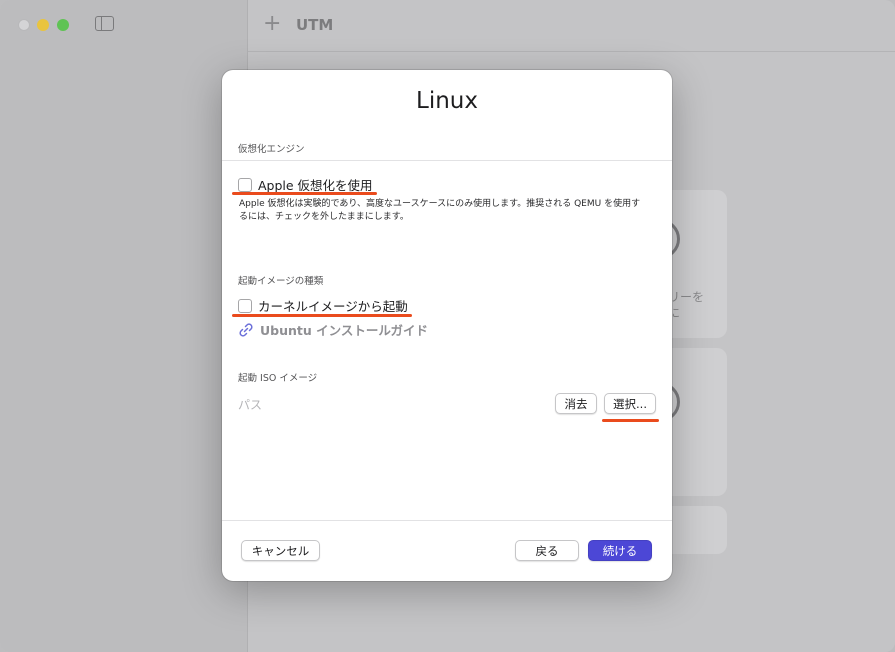  What do you see at coordinates (447, 520) in the screenshot?
I see `footer-divider` at bounding box center [447, 520].